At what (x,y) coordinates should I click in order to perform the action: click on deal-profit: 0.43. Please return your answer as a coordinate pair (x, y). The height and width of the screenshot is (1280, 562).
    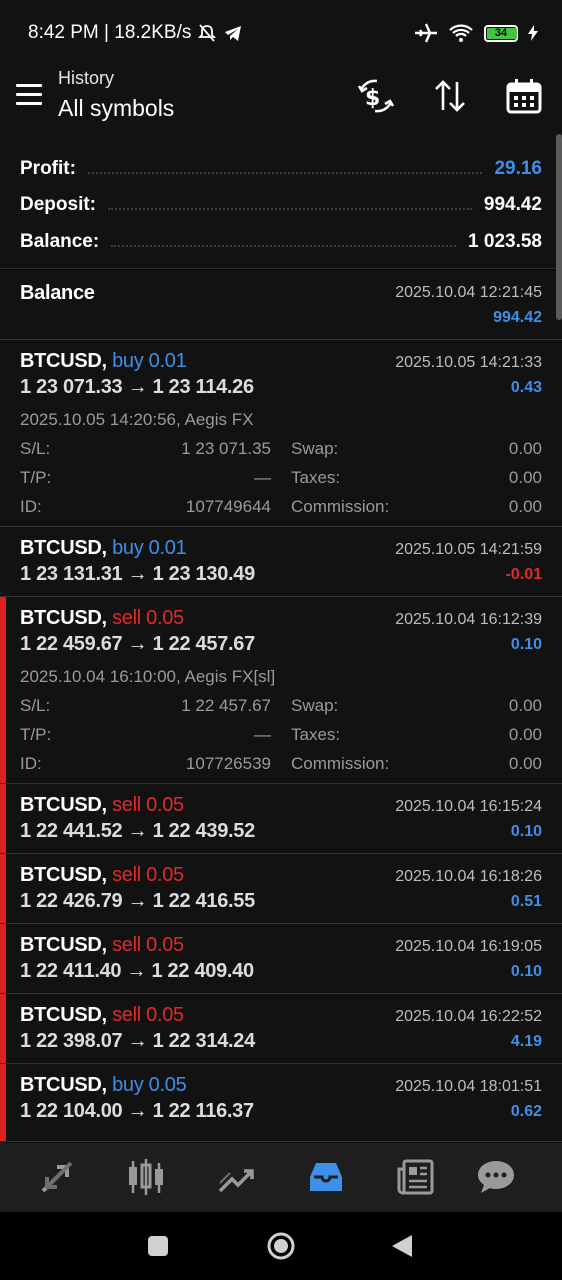
    Looking at the image, I should click on (526, 387).